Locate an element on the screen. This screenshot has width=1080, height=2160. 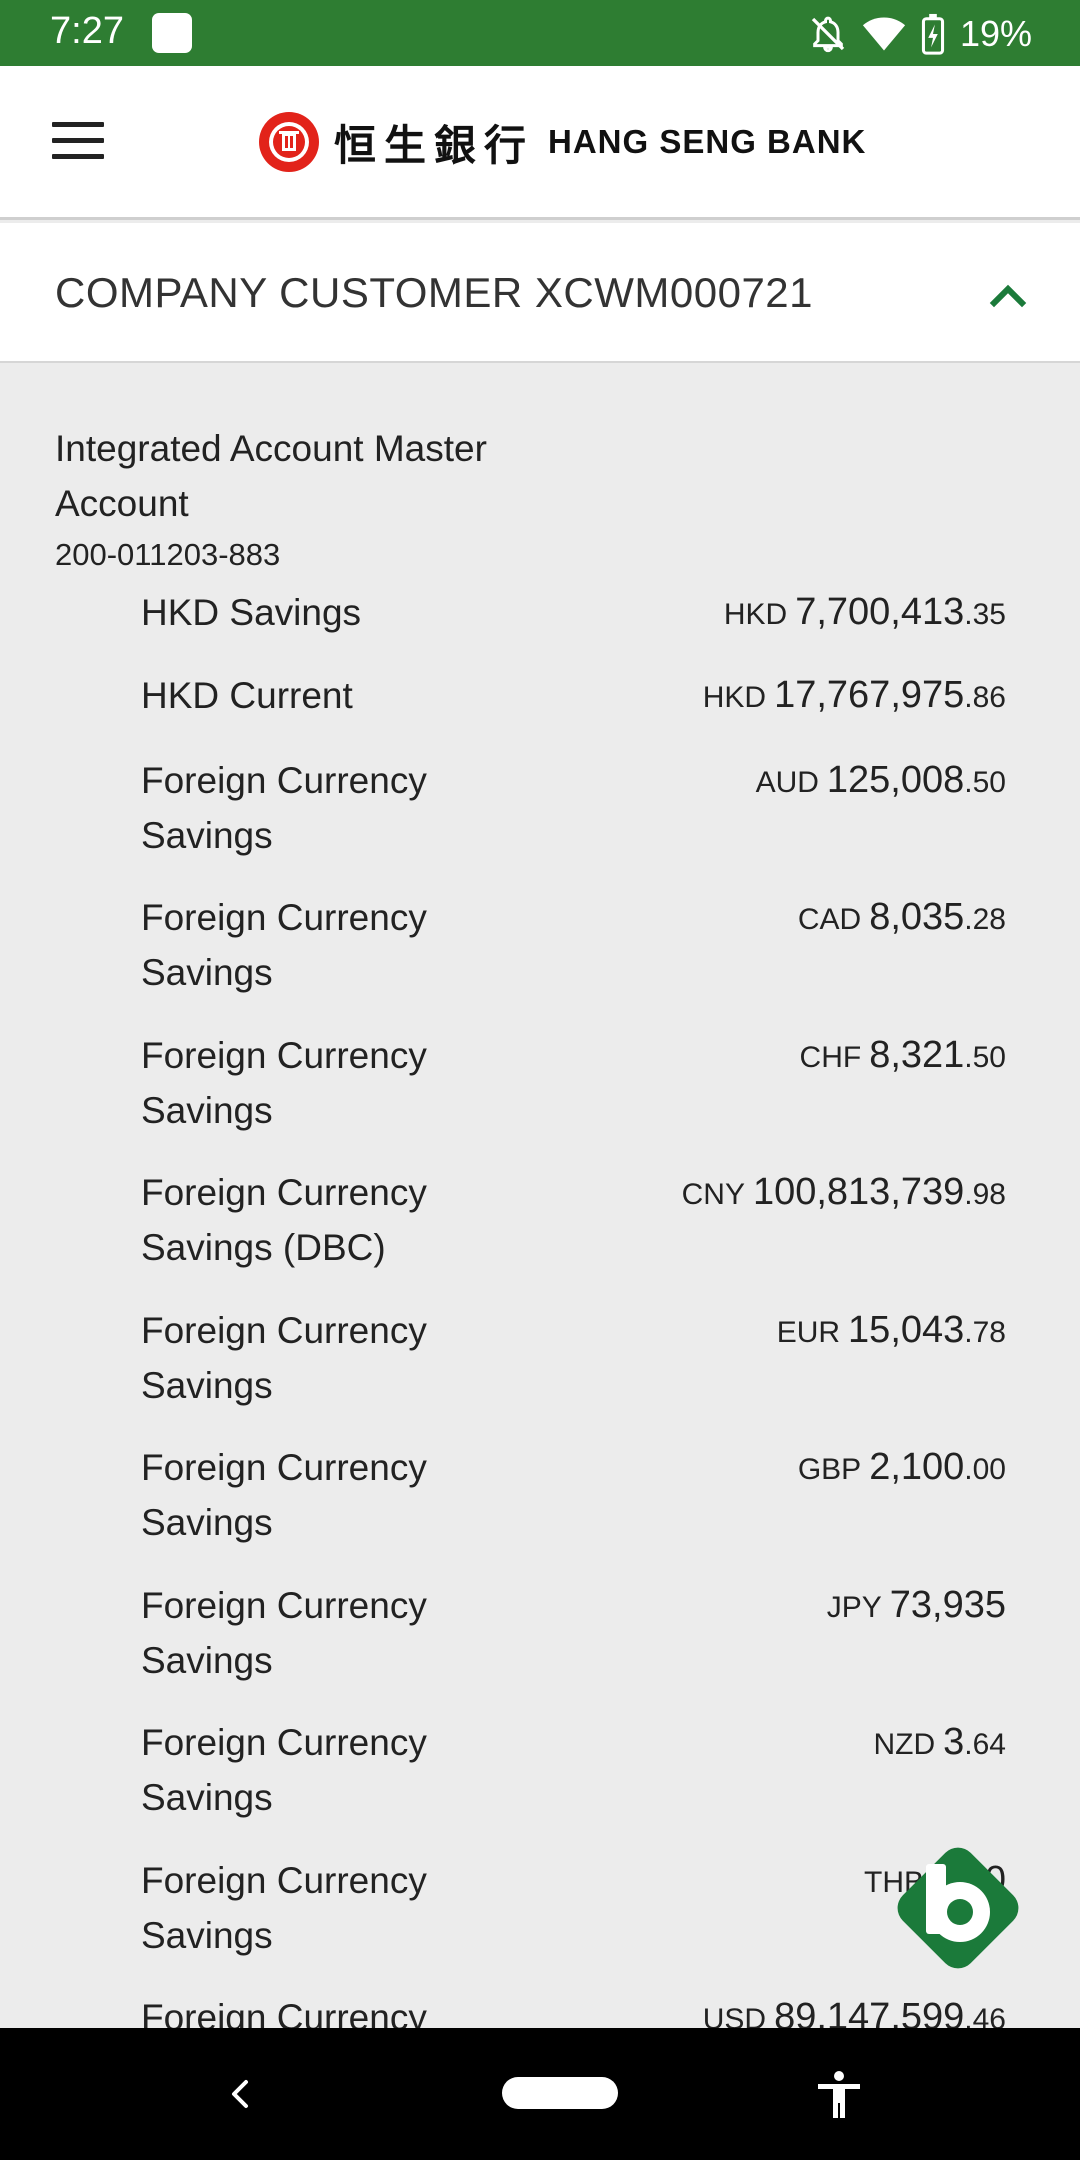
brand-logo: 恒生銀行 HANG SENG BANK is located at coordinates (562, 142).